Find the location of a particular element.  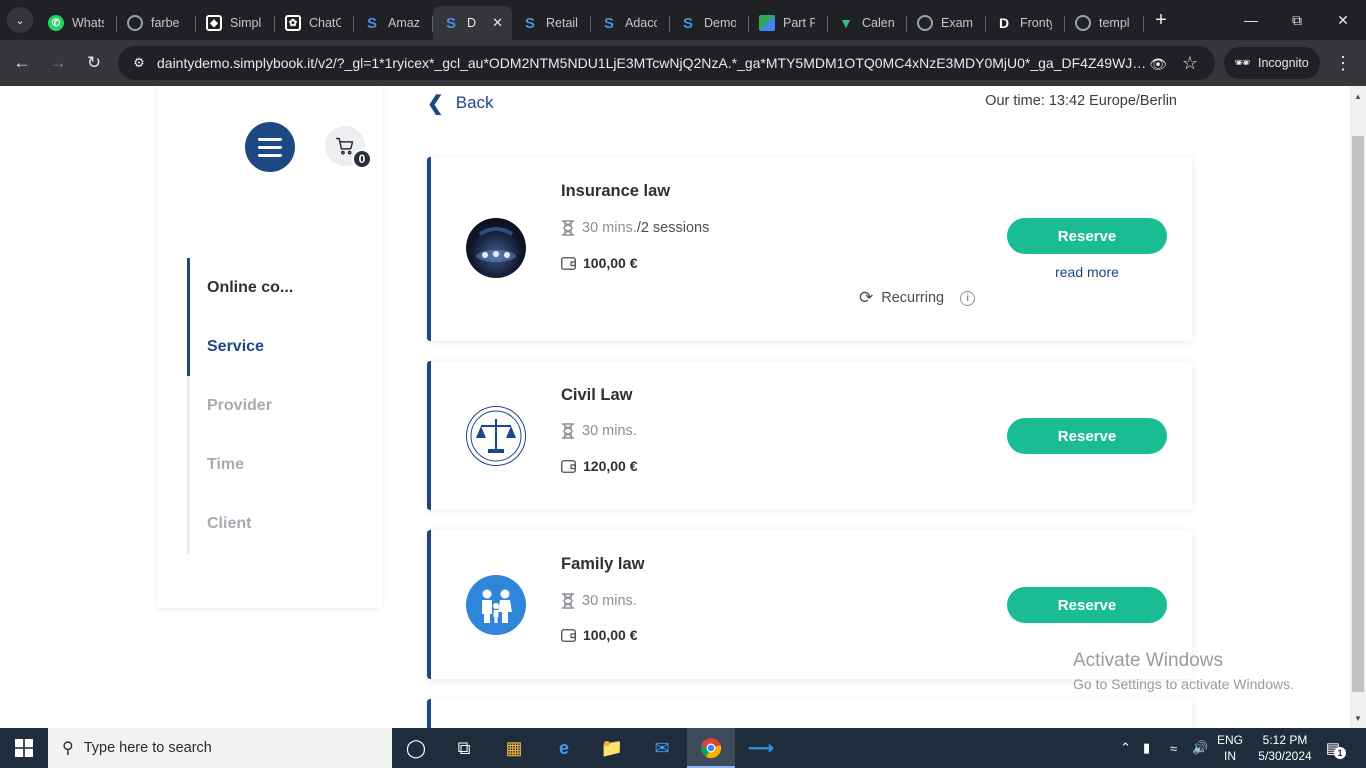

cart-button: 0 is located at coordinates (348, 147).